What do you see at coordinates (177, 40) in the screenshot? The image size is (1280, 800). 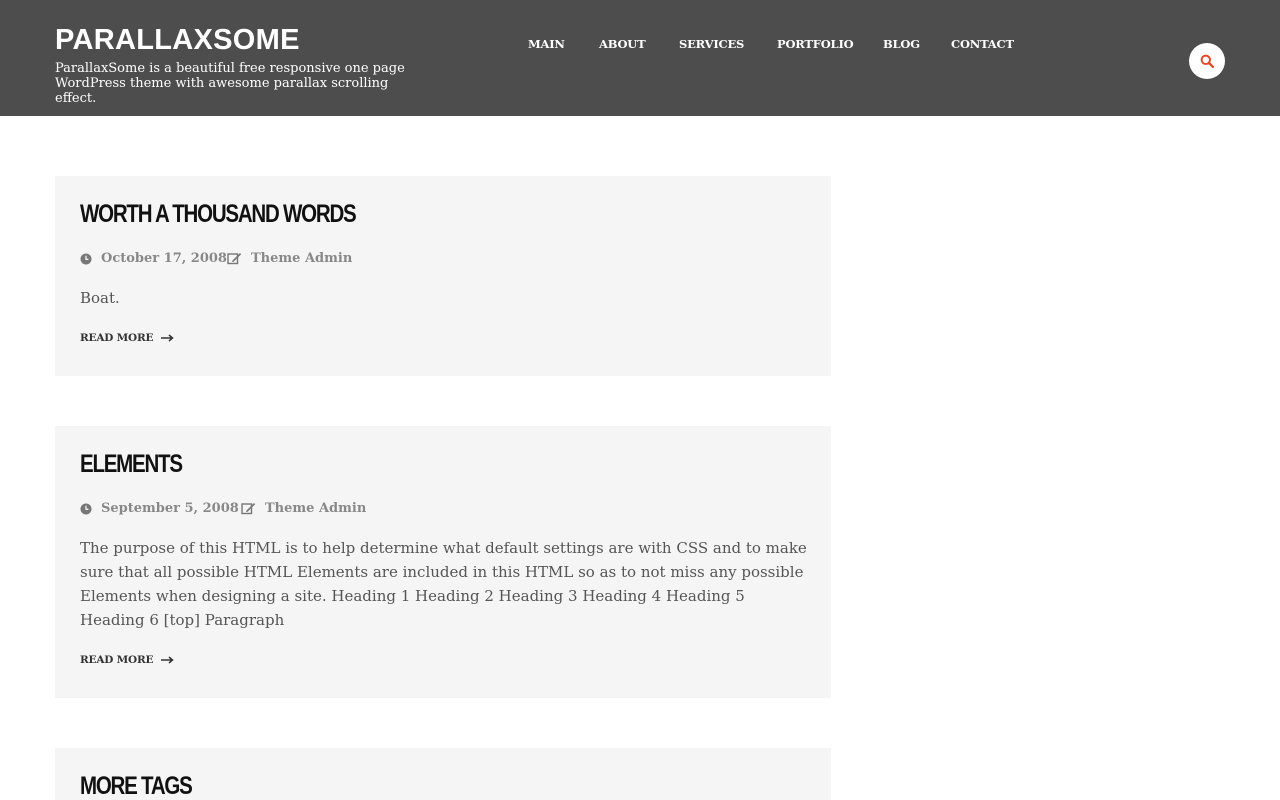 I see `site-title: PARALLAXSOME` at bounding box center [177, 40].